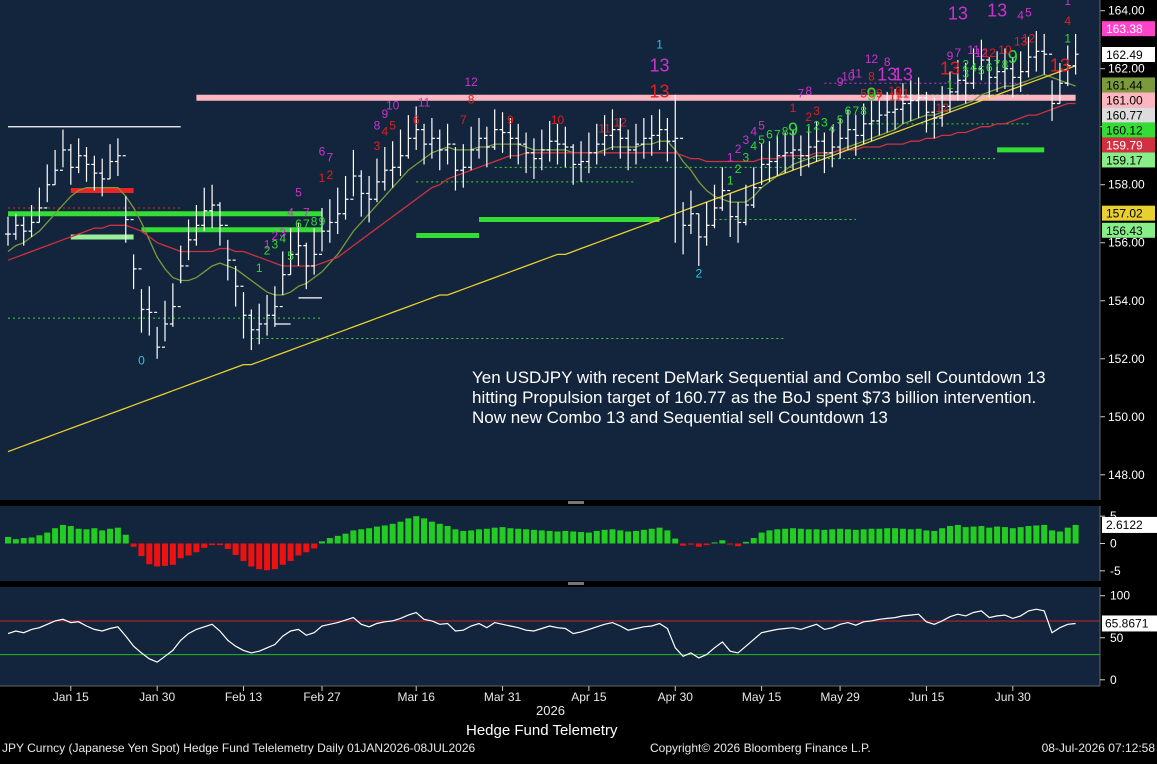  I want to click on price-axis-label: 164.00, so click(1126, 11).